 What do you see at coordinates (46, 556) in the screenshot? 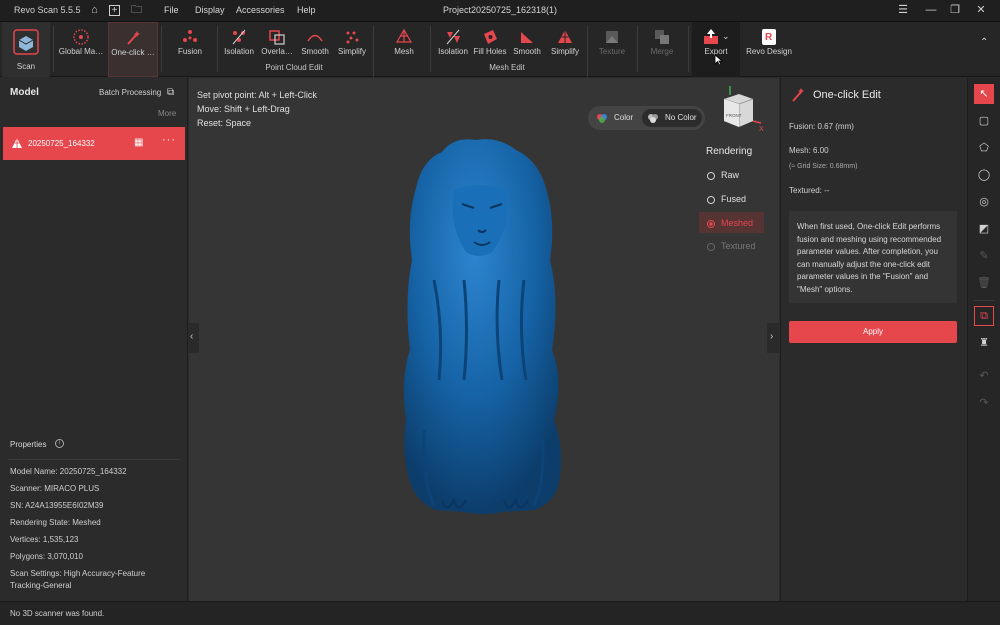
I see `prop-polygons: Polygons: 3,070,010` at bounding box center [46, 556].